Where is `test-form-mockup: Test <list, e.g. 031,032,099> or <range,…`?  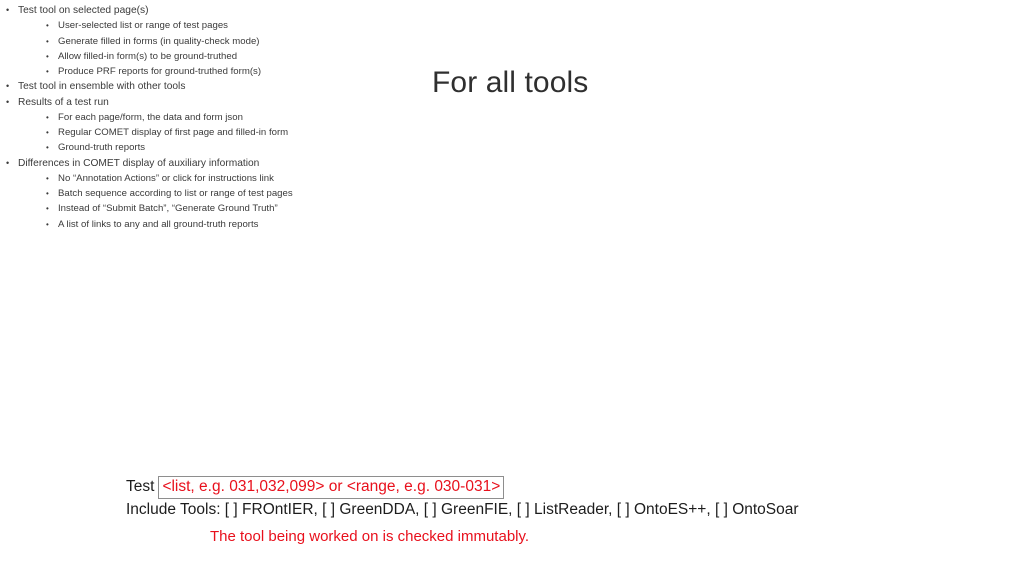 test-form-mockup: Test <list, e.g. 031,032,099> or <range,… is located at coordinates (526, 511).